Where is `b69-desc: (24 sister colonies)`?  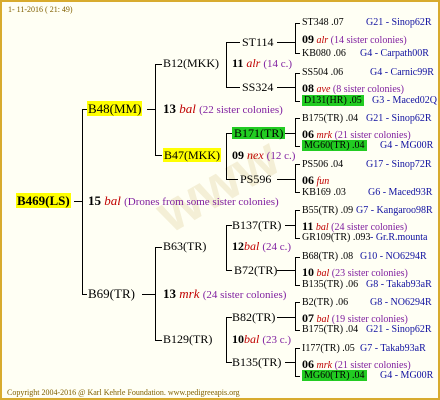 b69-desc: (24 sister colonies) is located at coordinates (244, 295).